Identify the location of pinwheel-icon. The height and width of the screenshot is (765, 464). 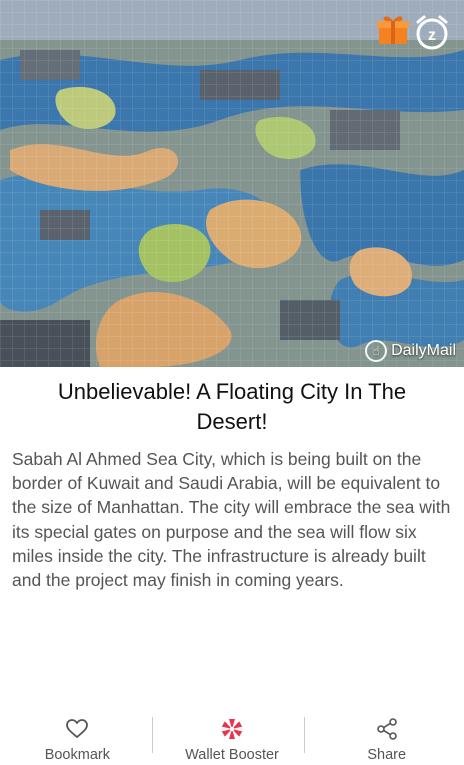
(232, 729).